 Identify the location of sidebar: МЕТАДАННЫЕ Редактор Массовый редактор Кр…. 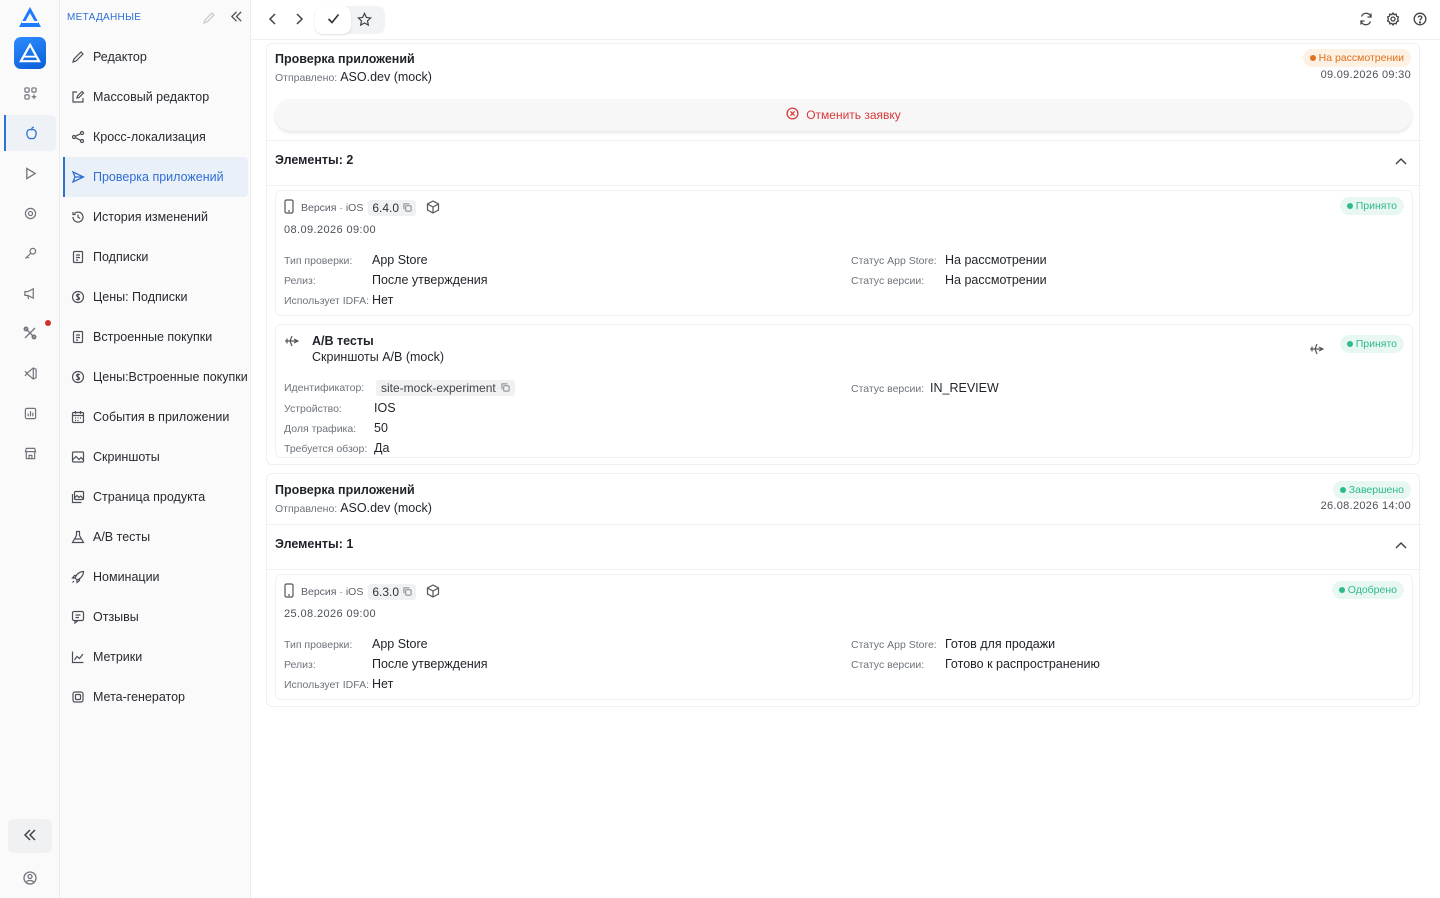
(155, 449).